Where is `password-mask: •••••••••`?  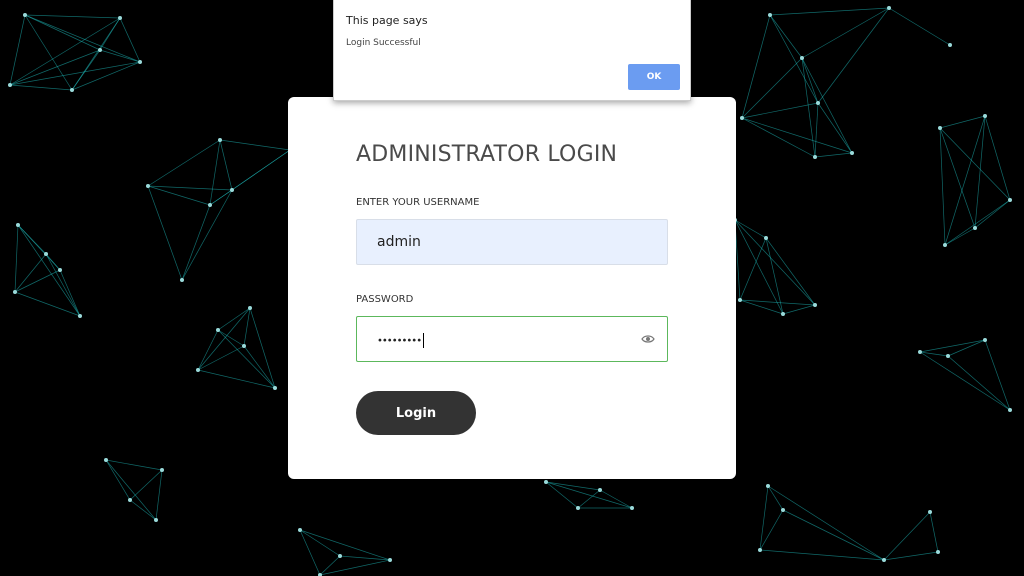
password-mask: ••••••••• is located at coordinates (399, 341).